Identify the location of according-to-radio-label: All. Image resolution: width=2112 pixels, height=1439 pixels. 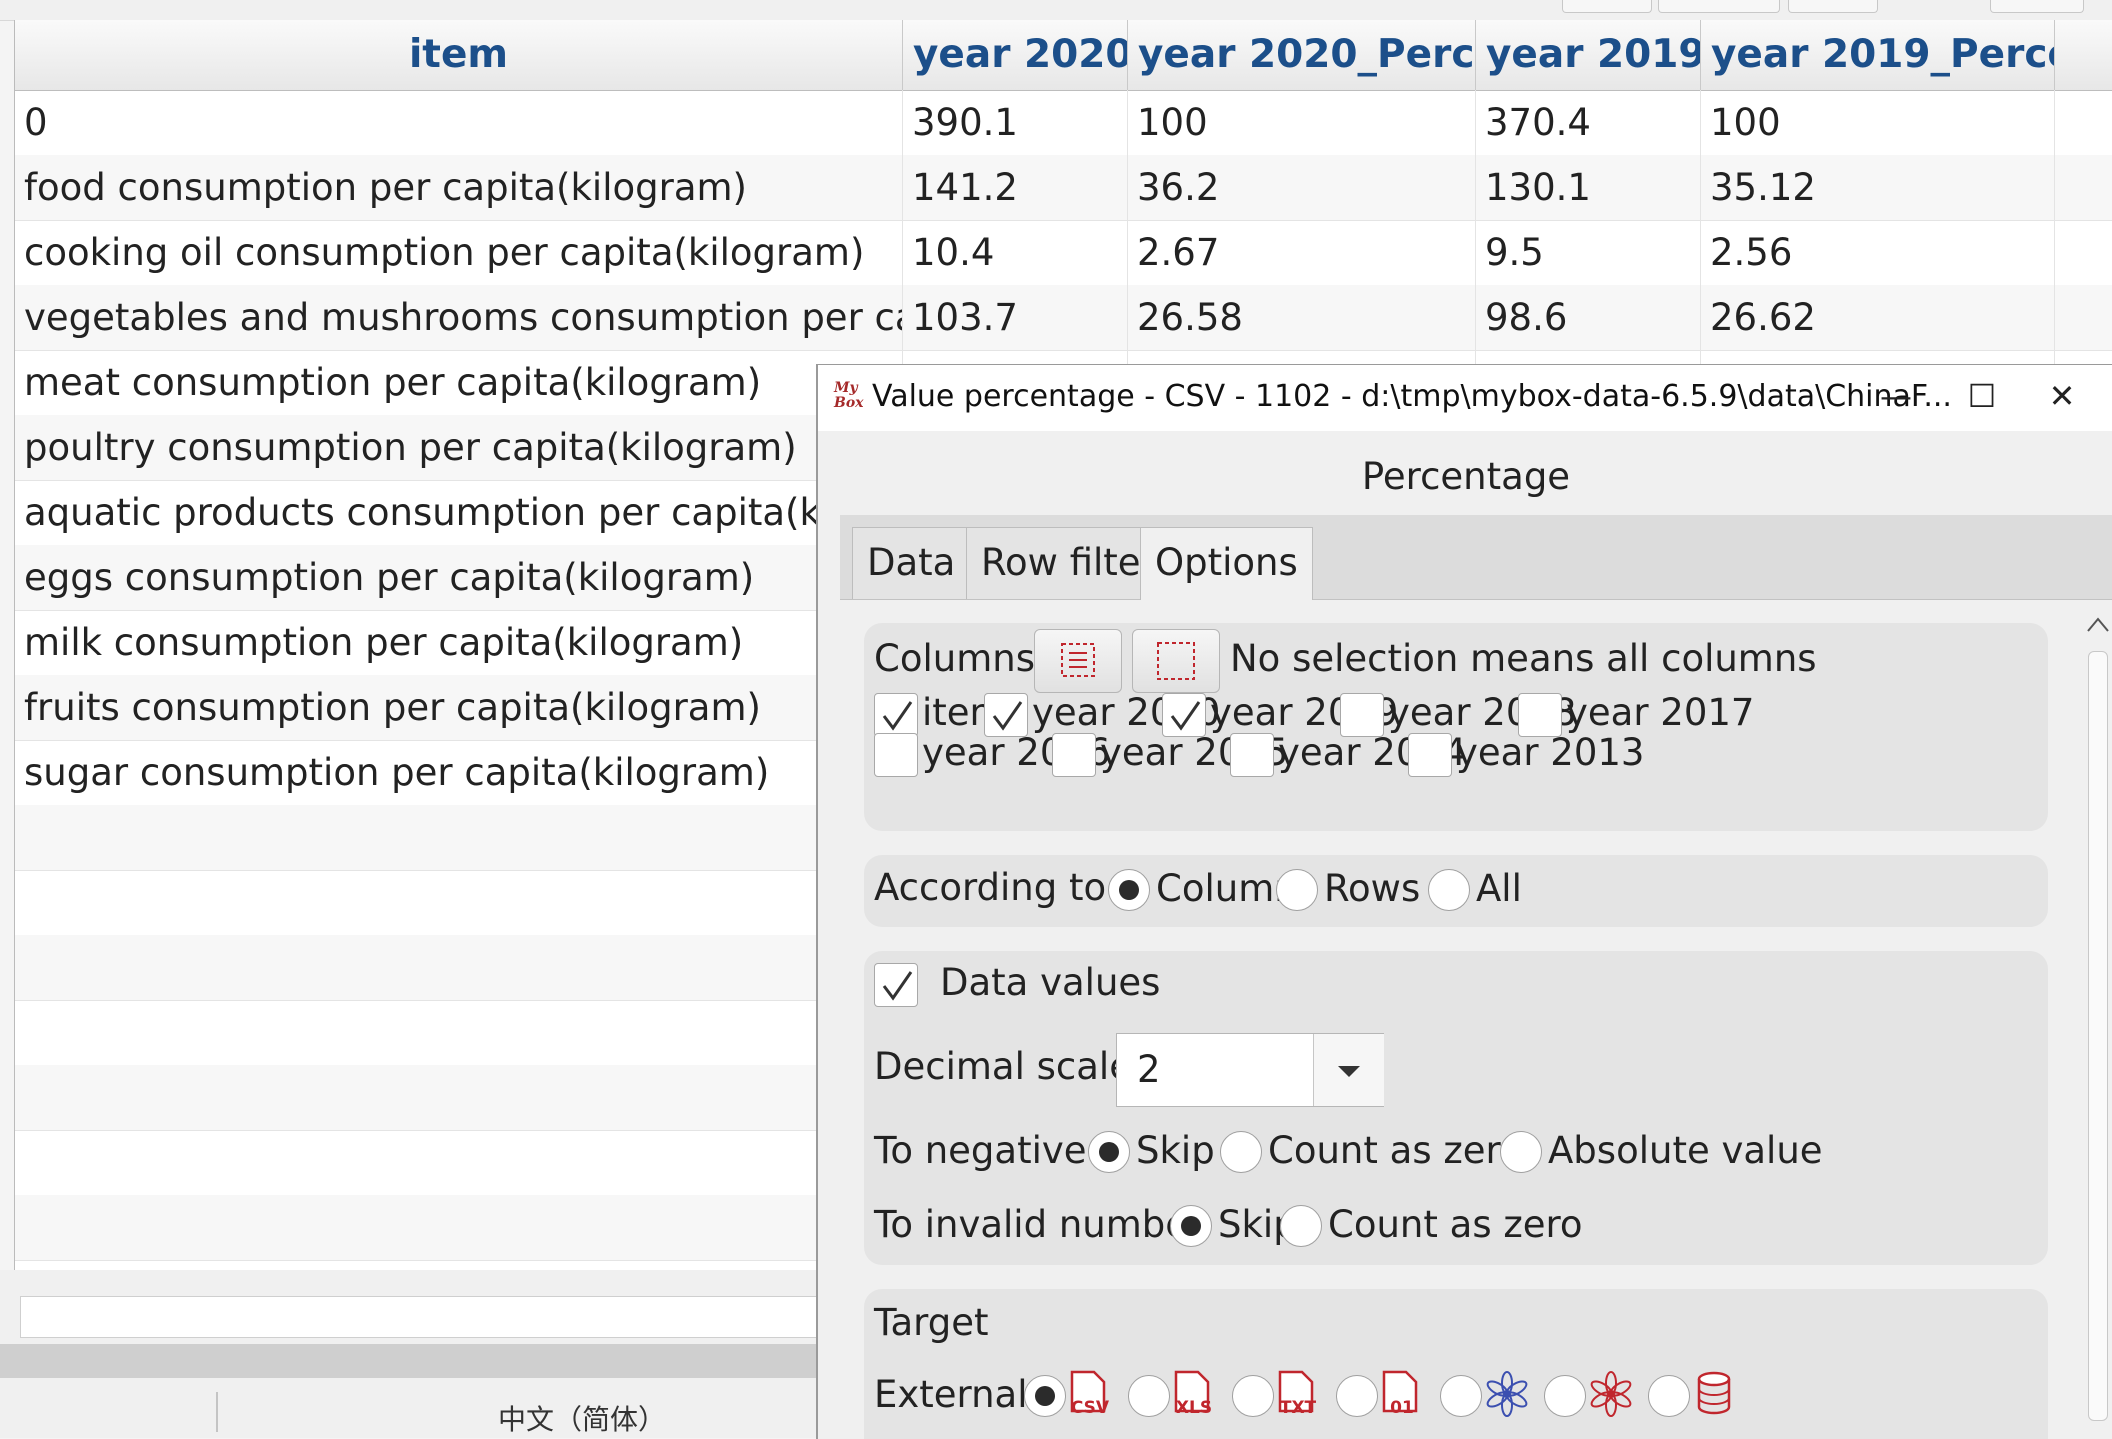
(1499, 888).